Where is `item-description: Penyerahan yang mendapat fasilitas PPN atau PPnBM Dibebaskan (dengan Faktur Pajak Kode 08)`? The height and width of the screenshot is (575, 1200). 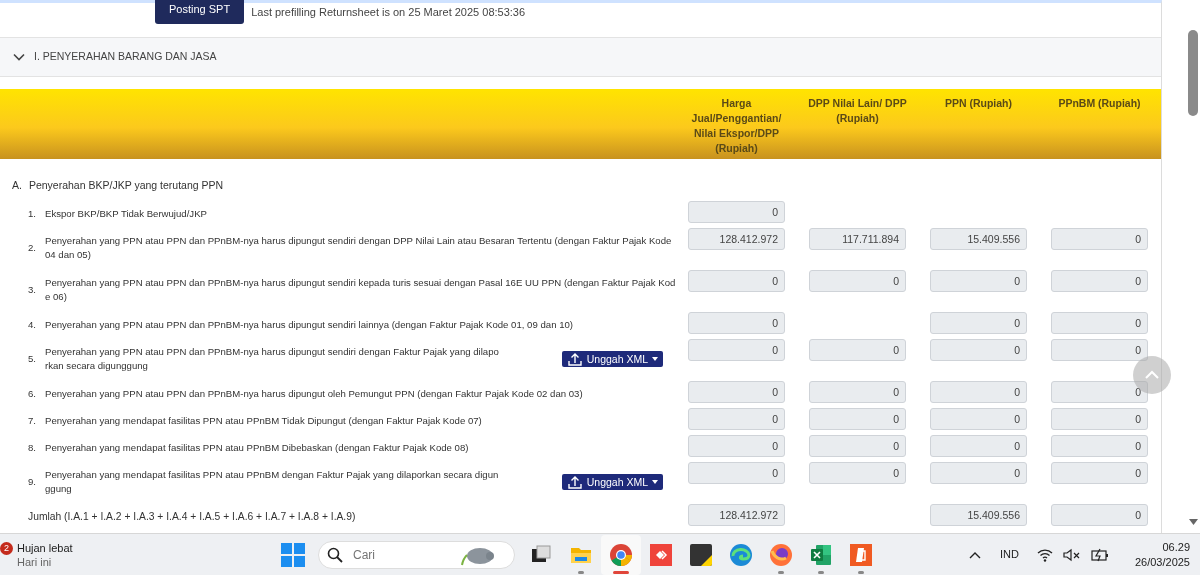
item-description: Penyerahan yang mendapat fasilitas PPN atau PPnBM Dibebaskan (dengan Faktur Pajak Kode 08) is located at coordinates (257, 447).